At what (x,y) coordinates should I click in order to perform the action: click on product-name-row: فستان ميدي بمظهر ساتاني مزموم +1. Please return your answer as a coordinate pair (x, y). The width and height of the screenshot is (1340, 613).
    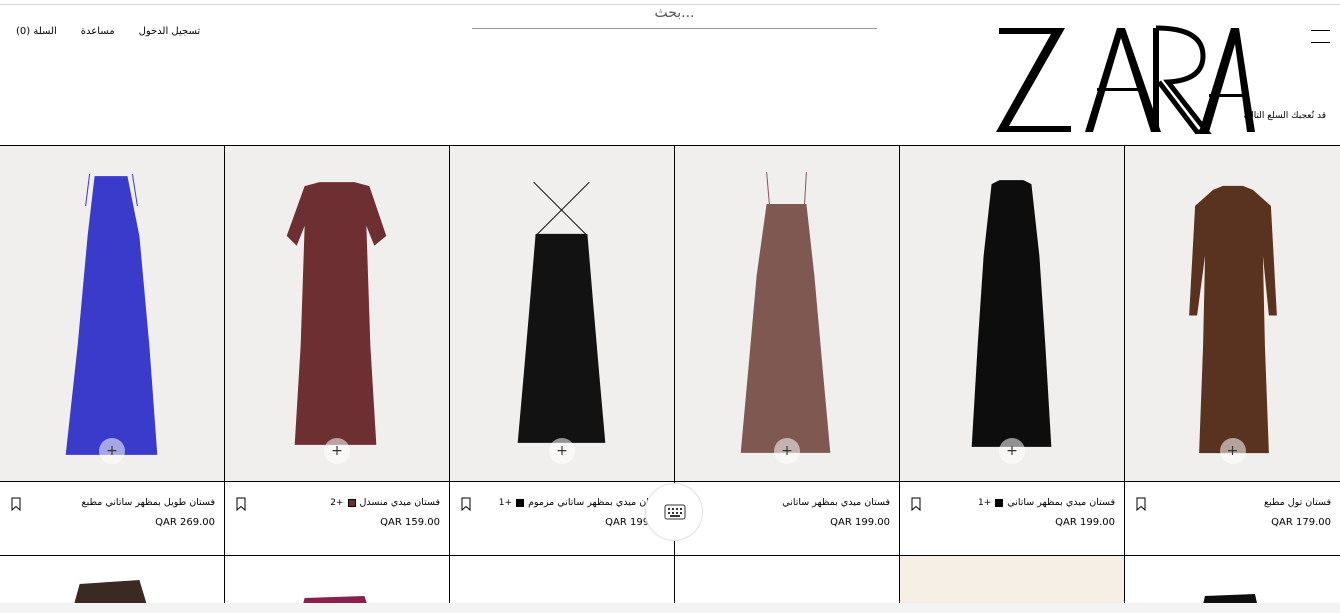
    Looking at the image, I should click on (582, 502).